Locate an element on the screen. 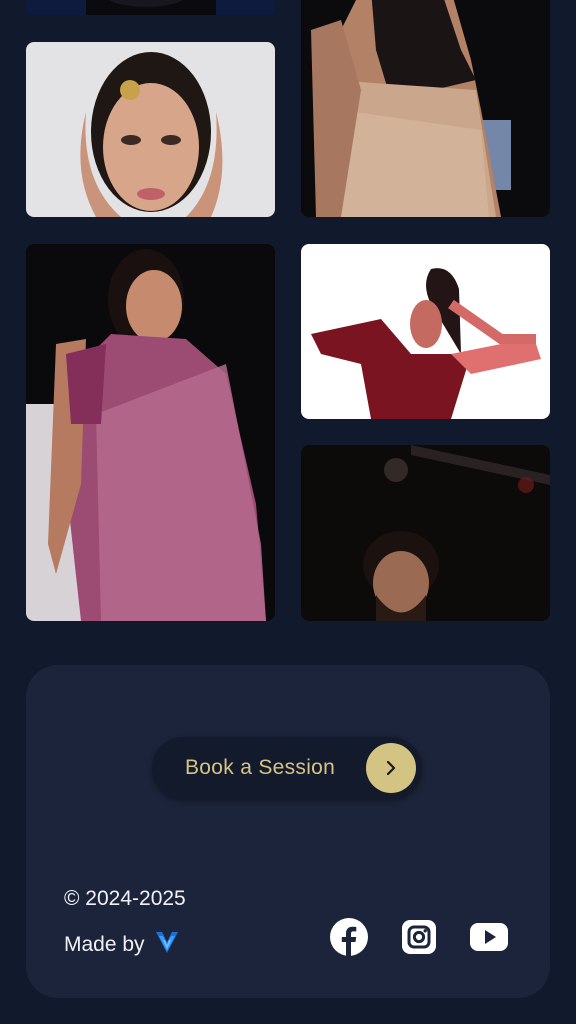 This screenshot has height=1024, width=576. instagram-icon is located at coordinates (419, 937).